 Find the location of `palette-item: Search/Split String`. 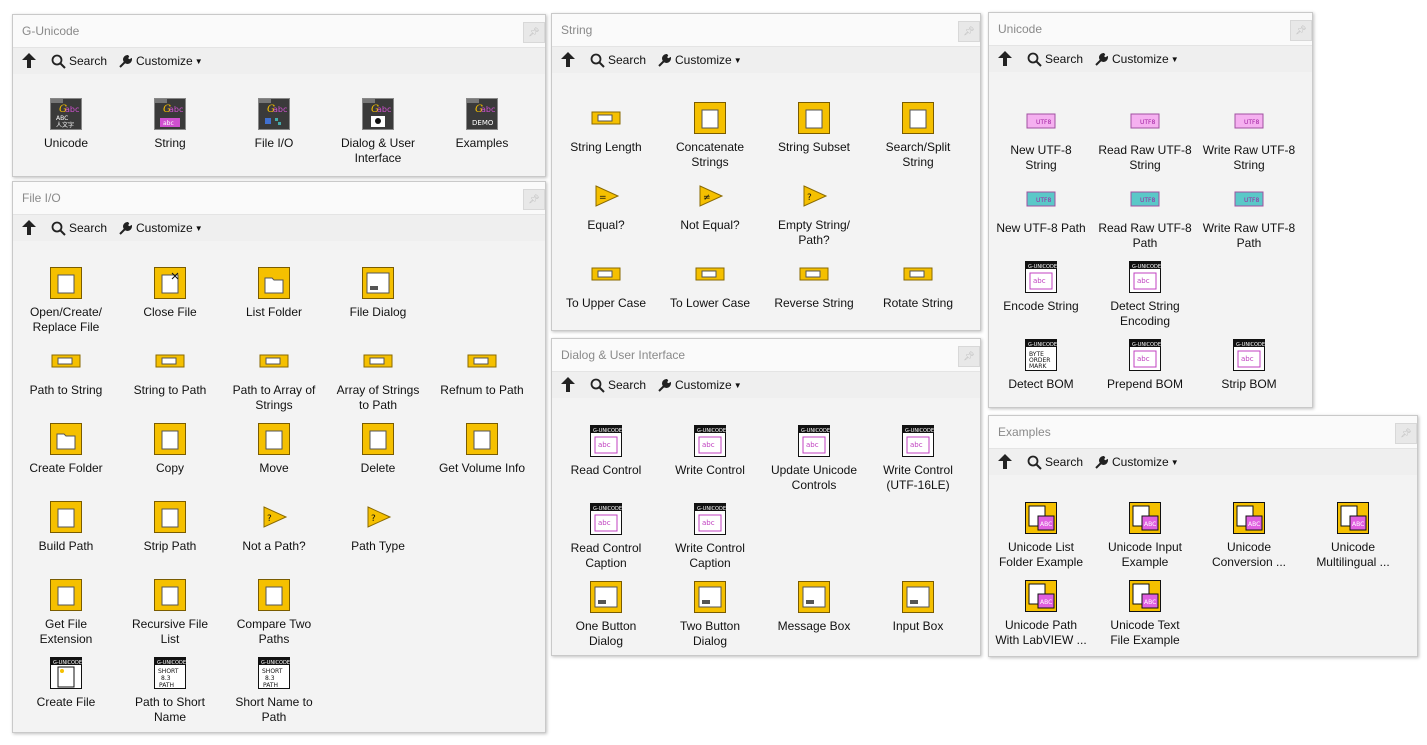

palette-item: Search/Split String is located at coordinates (918, 136).